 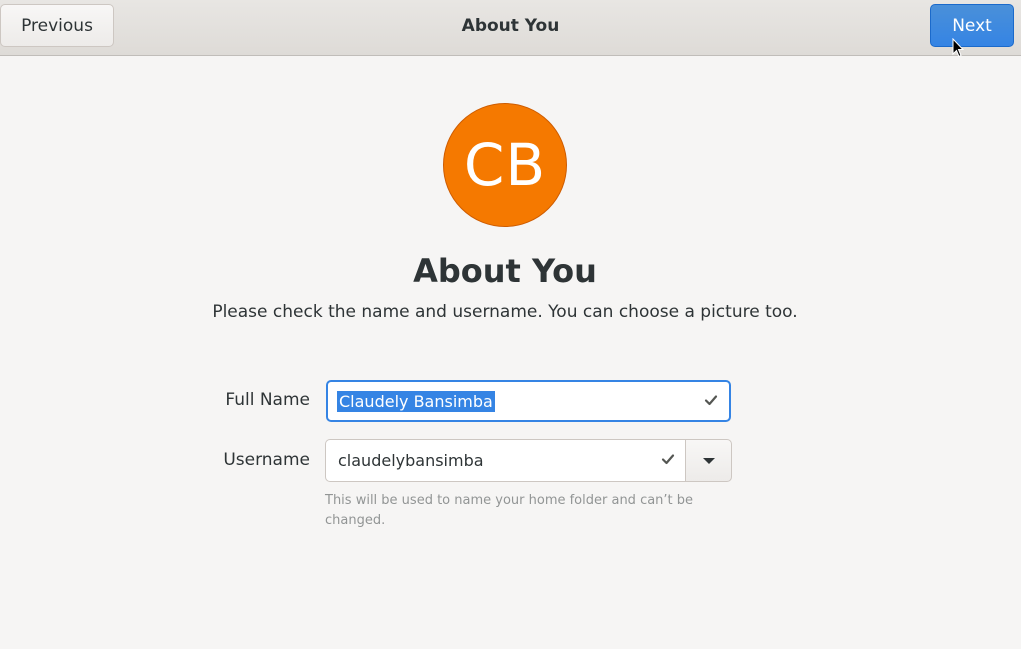 I want to click on username-input: claudelybansimba, so click(x=505, y=460).